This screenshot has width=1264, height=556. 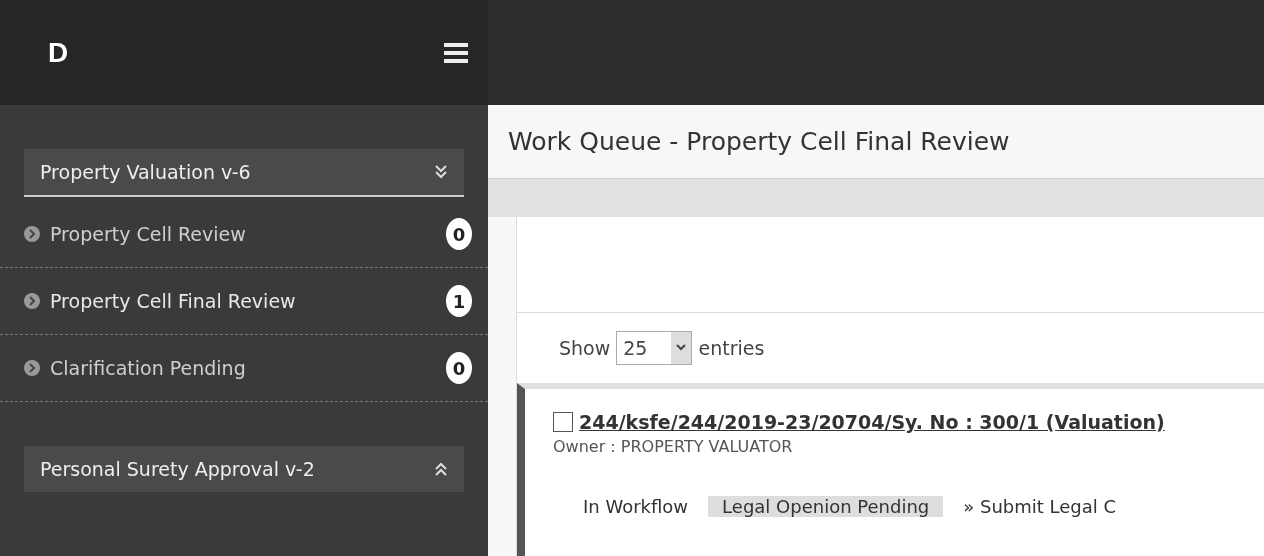 I want to click on entries-select: 25, so click(x=654, y=348).